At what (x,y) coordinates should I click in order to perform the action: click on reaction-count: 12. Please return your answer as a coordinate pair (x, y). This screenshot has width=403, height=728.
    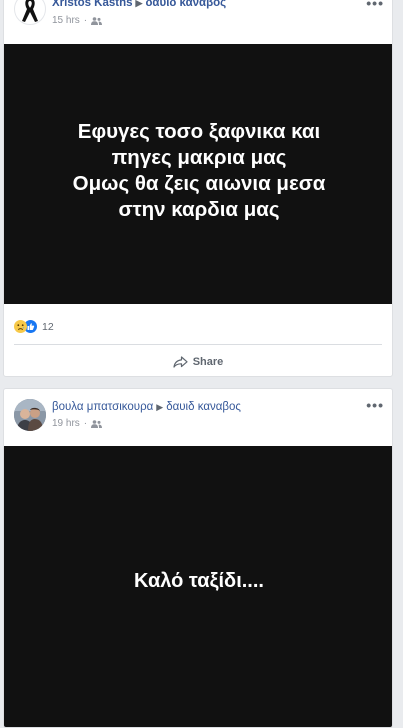
    Looking at the image, I should click on (48, 326).